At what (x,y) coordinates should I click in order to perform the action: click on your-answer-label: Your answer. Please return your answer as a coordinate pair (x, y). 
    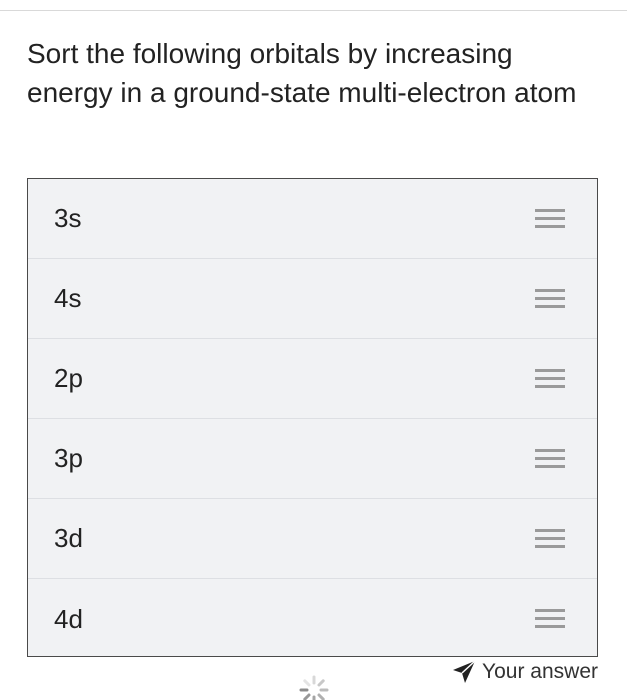
    Looking at the image, I should click on (540, 671).